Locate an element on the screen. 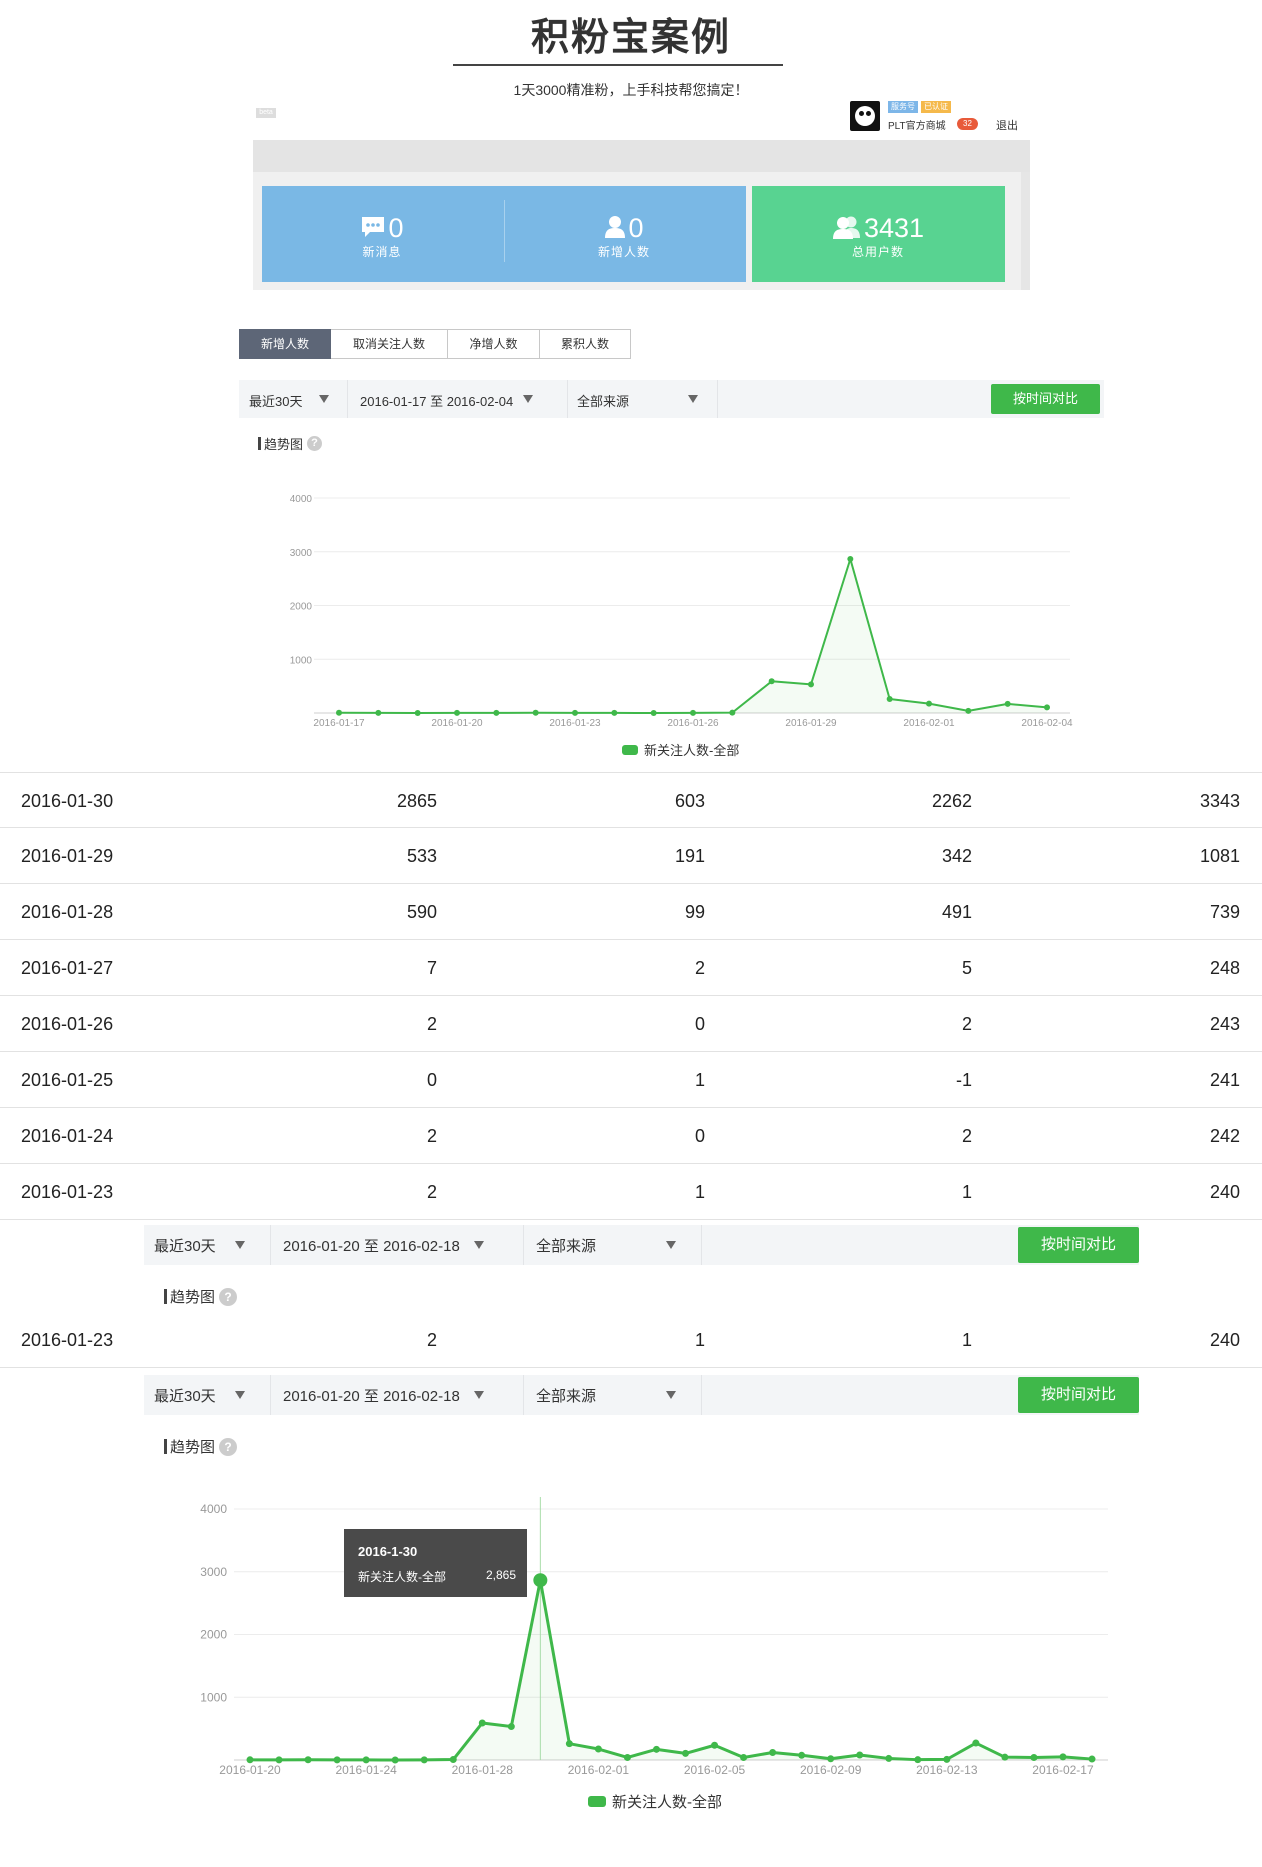 This screenshot has height=1867, width=1262. x-tick-label: 2016-02-01 is located at coordinates (599, 1770).